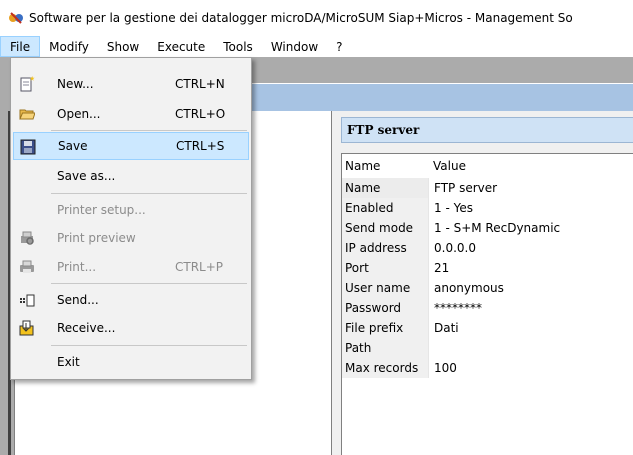 The width and height of the screenshot is (633, 455). What do you see at coordinates (385, 368) in the screenshot?
I see `row-name: Max records` at bounding box center [385, 368].